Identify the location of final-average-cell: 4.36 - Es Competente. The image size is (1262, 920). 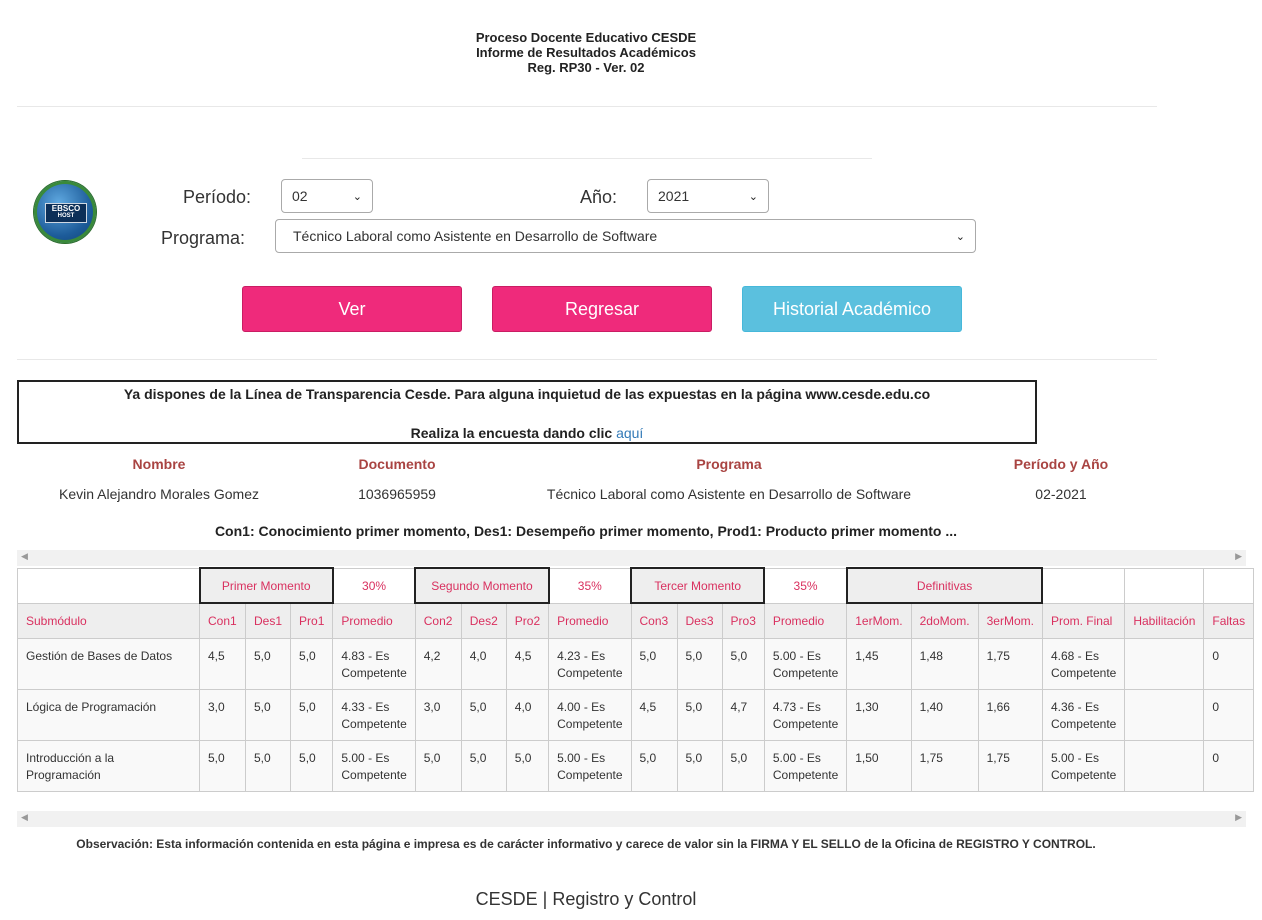
(1083, 714).